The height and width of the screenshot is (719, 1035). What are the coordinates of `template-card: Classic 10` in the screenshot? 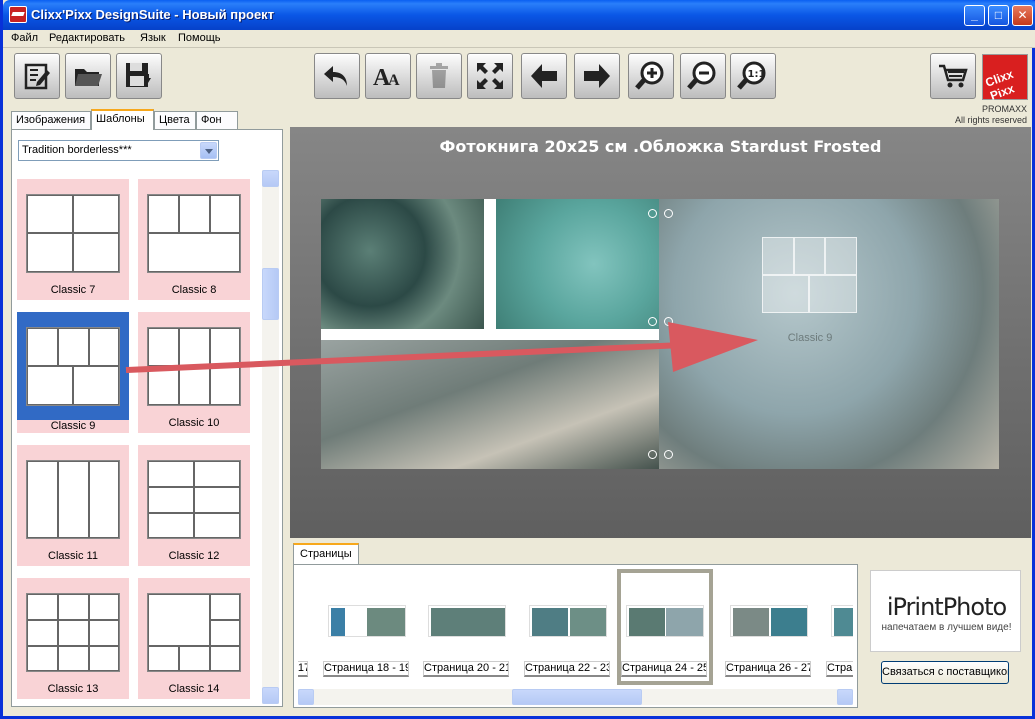 It's located at (194, 372).